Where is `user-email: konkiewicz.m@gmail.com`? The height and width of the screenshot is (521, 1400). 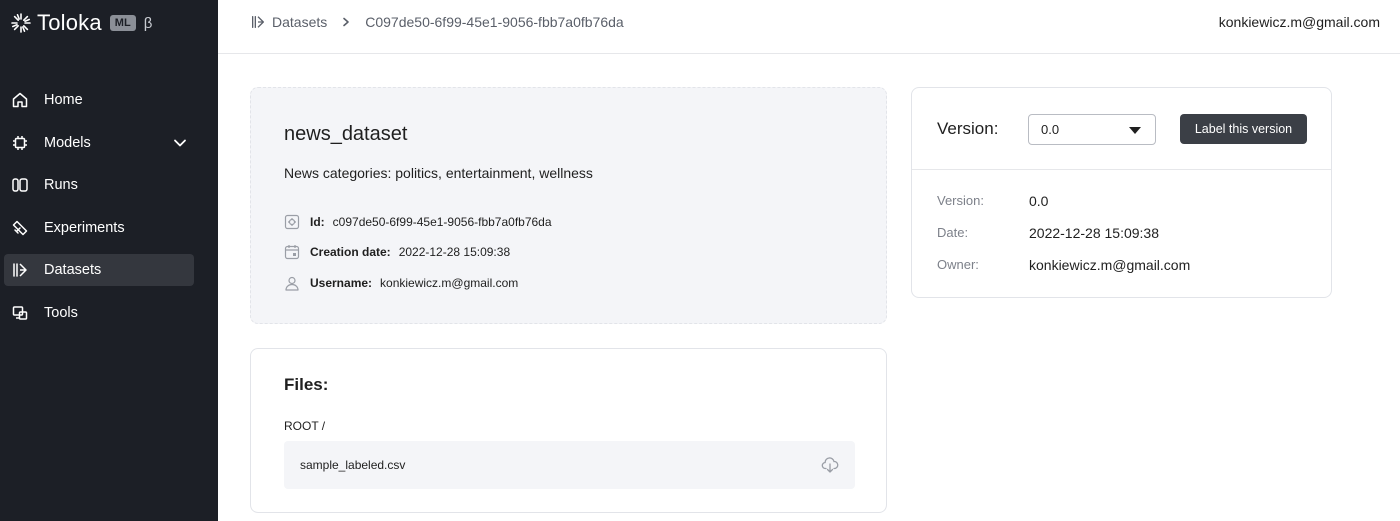
user-email: konkiewicz.m@gmail.com is located at coordinates (1299, 22).